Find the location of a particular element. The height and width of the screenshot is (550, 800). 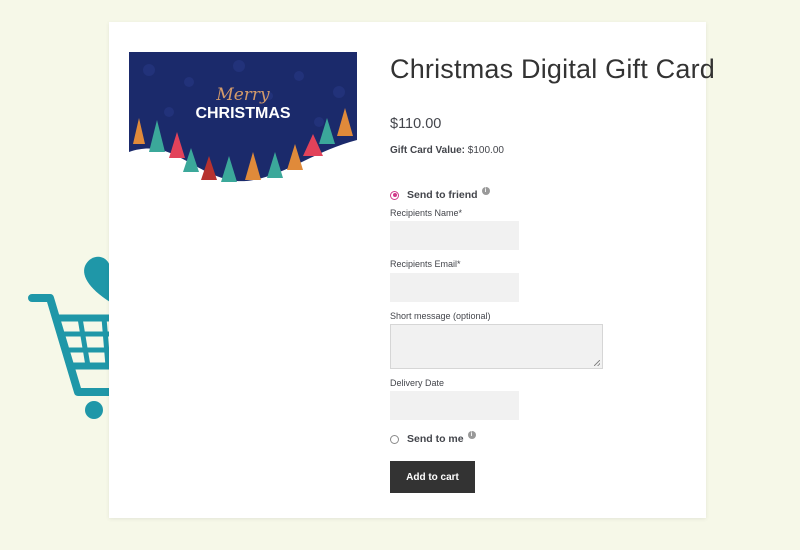

recipients-name-label: Recipients Name* is located at coordinates (426, 213).